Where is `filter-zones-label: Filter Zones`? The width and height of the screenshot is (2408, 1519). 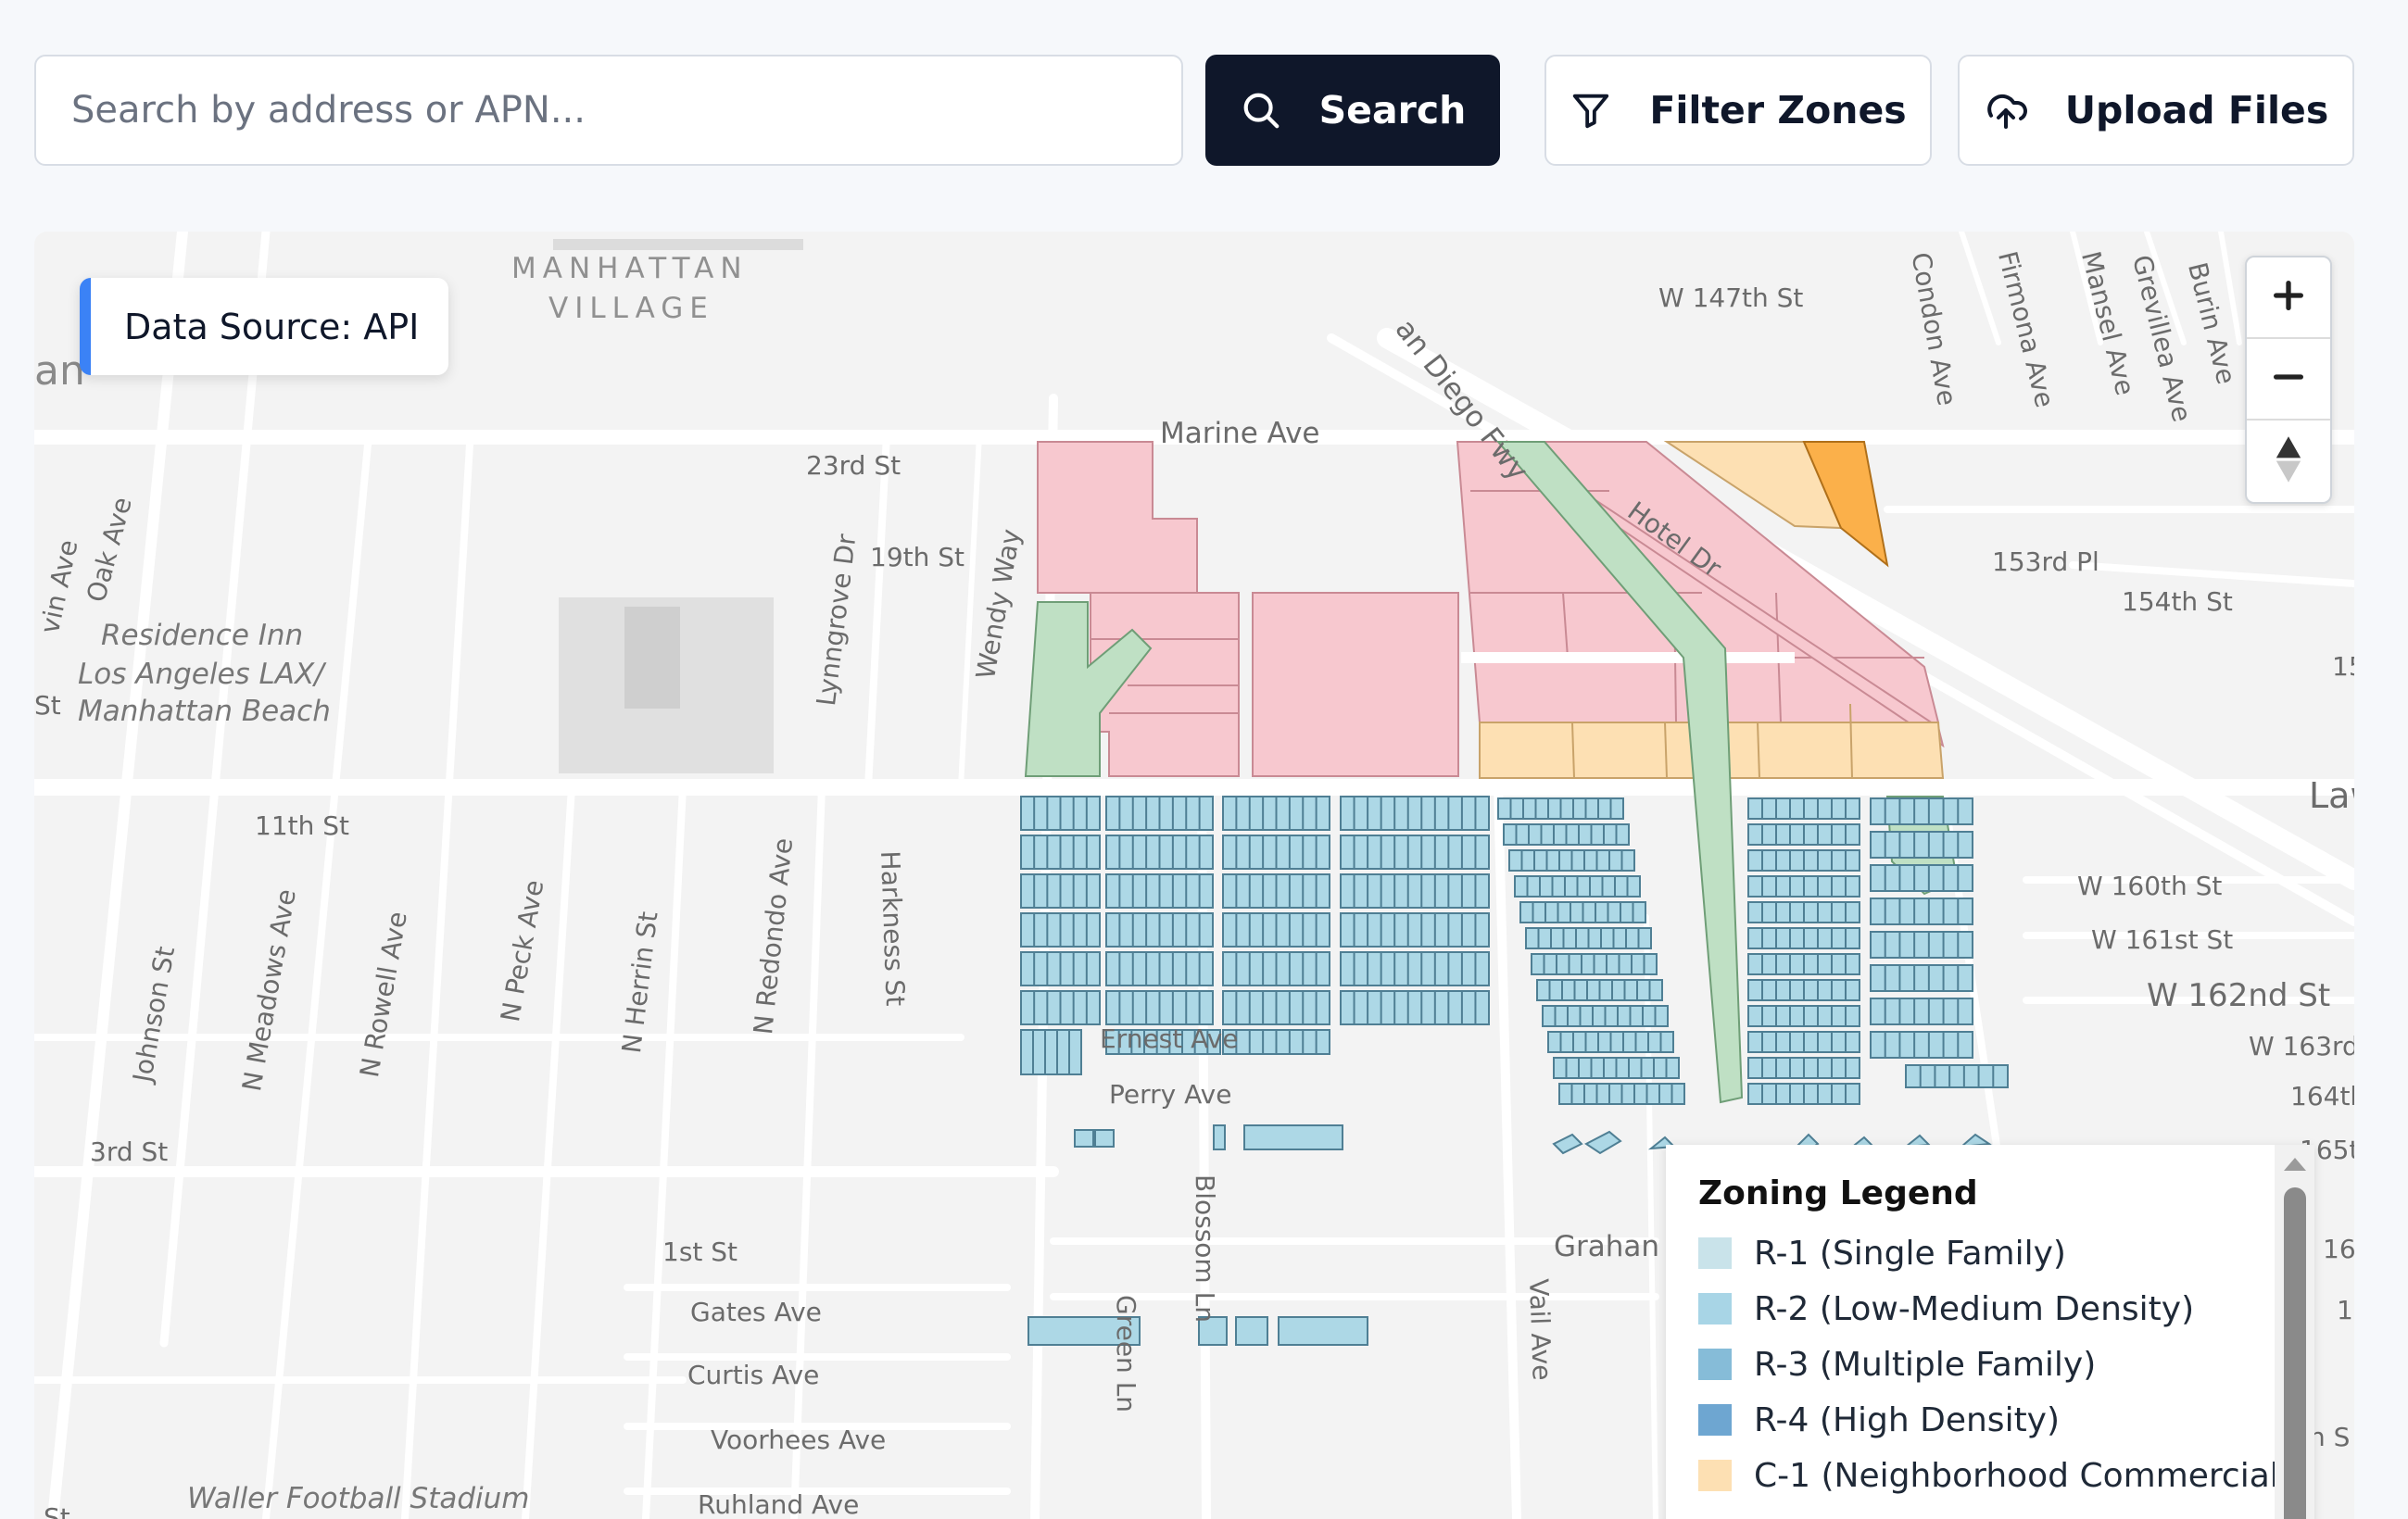
filter-zones-label: Filter Zones is located at coordinates (1778, 110).